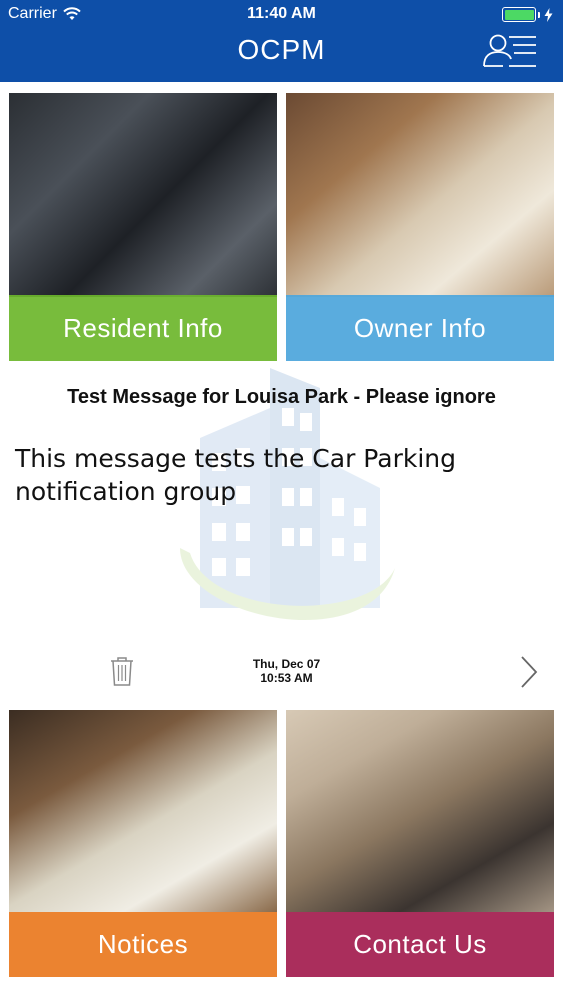 The height and width of the screenshot is (1000, 563). What do you see at coordinates (420, 811) in the screenshot?
I see `laptop-phone-photo` at bounding box center [420, 811].